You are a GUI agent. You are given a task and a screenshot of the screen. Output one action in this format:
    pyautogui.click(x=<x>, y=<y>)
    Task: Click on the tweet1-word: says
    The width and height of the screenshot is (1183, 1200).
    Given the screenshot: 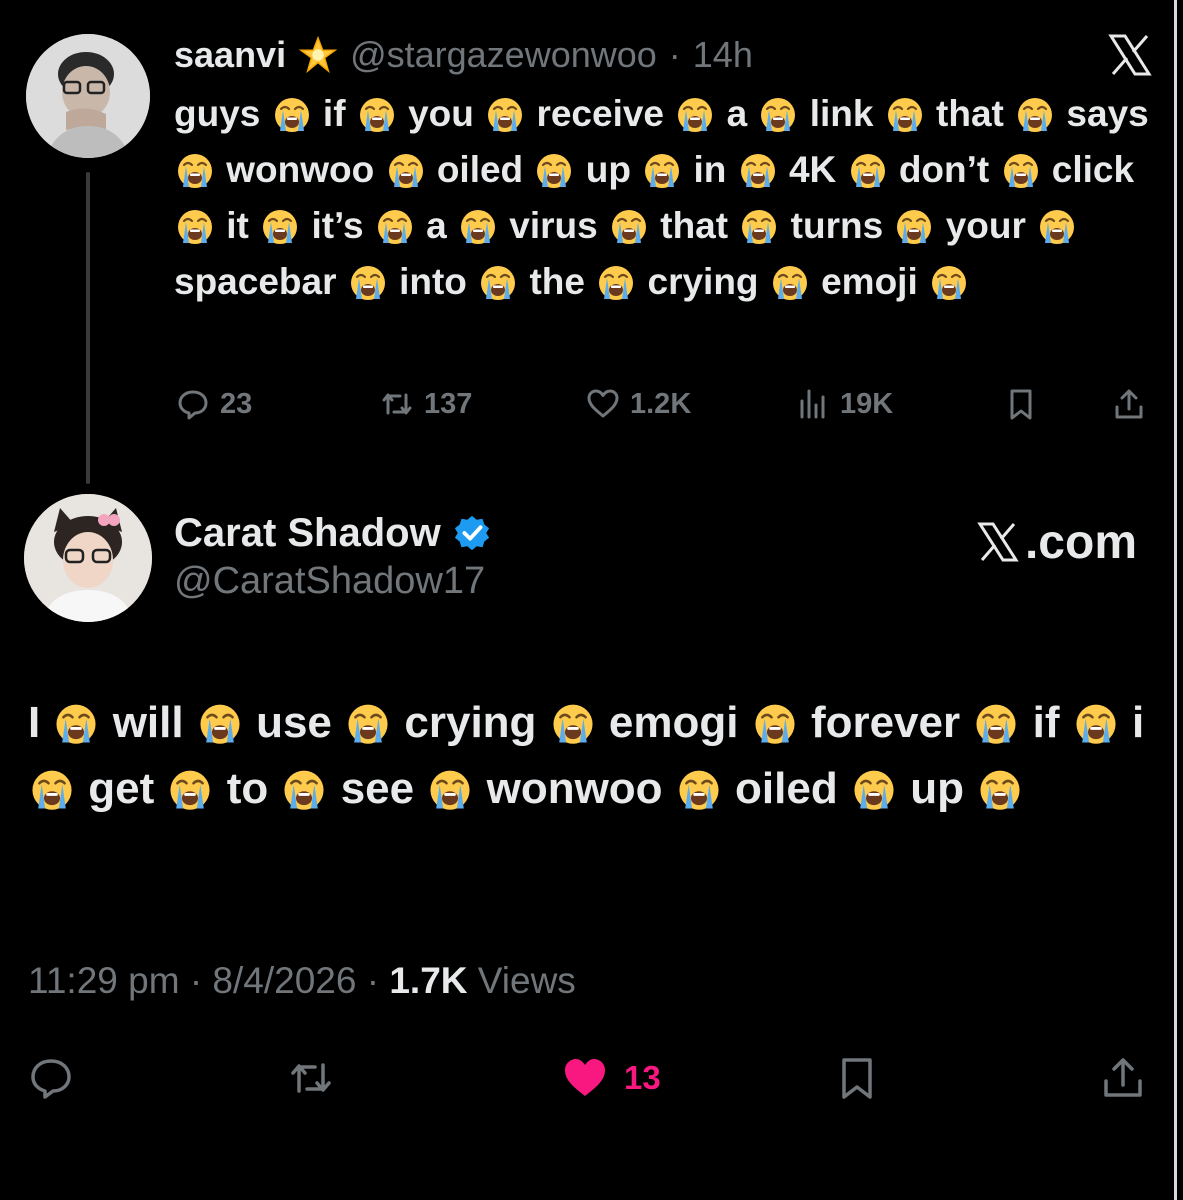 What is the action you would take?
    pyautogui.click(x=1107, y=113)
    